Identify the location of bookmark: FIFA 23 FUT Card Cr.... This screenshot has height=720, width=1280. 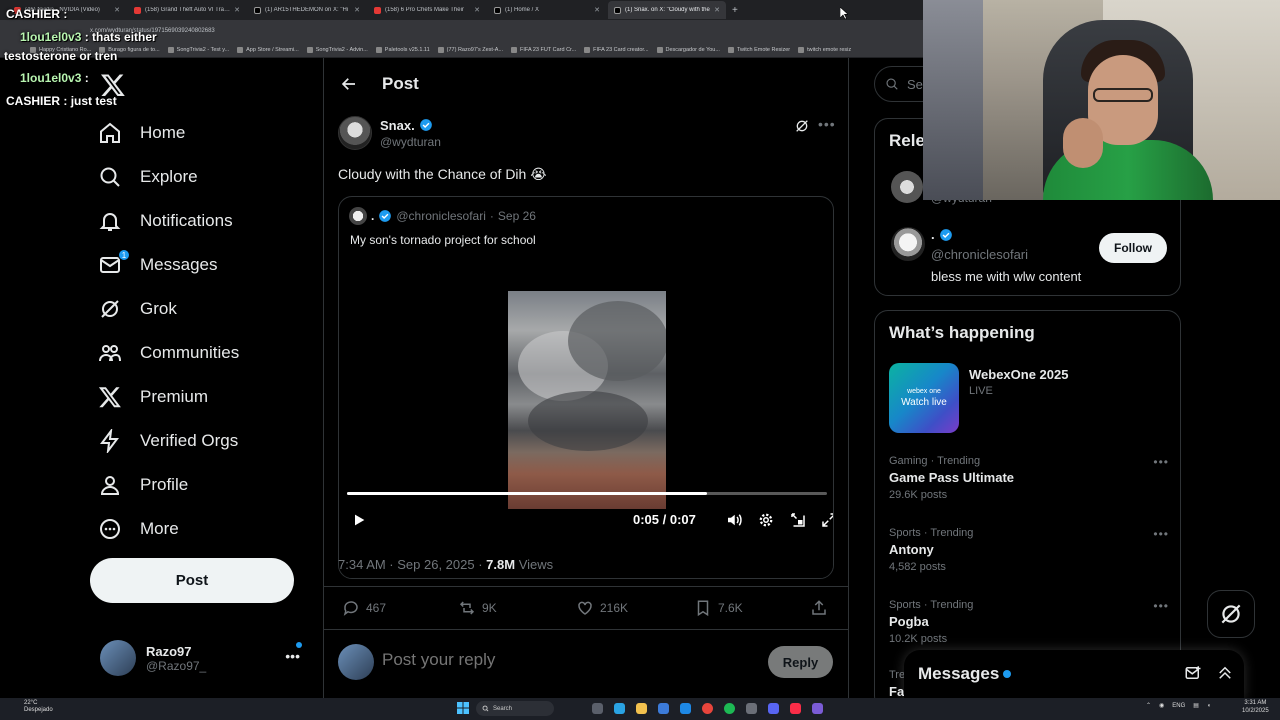
(543, 49).